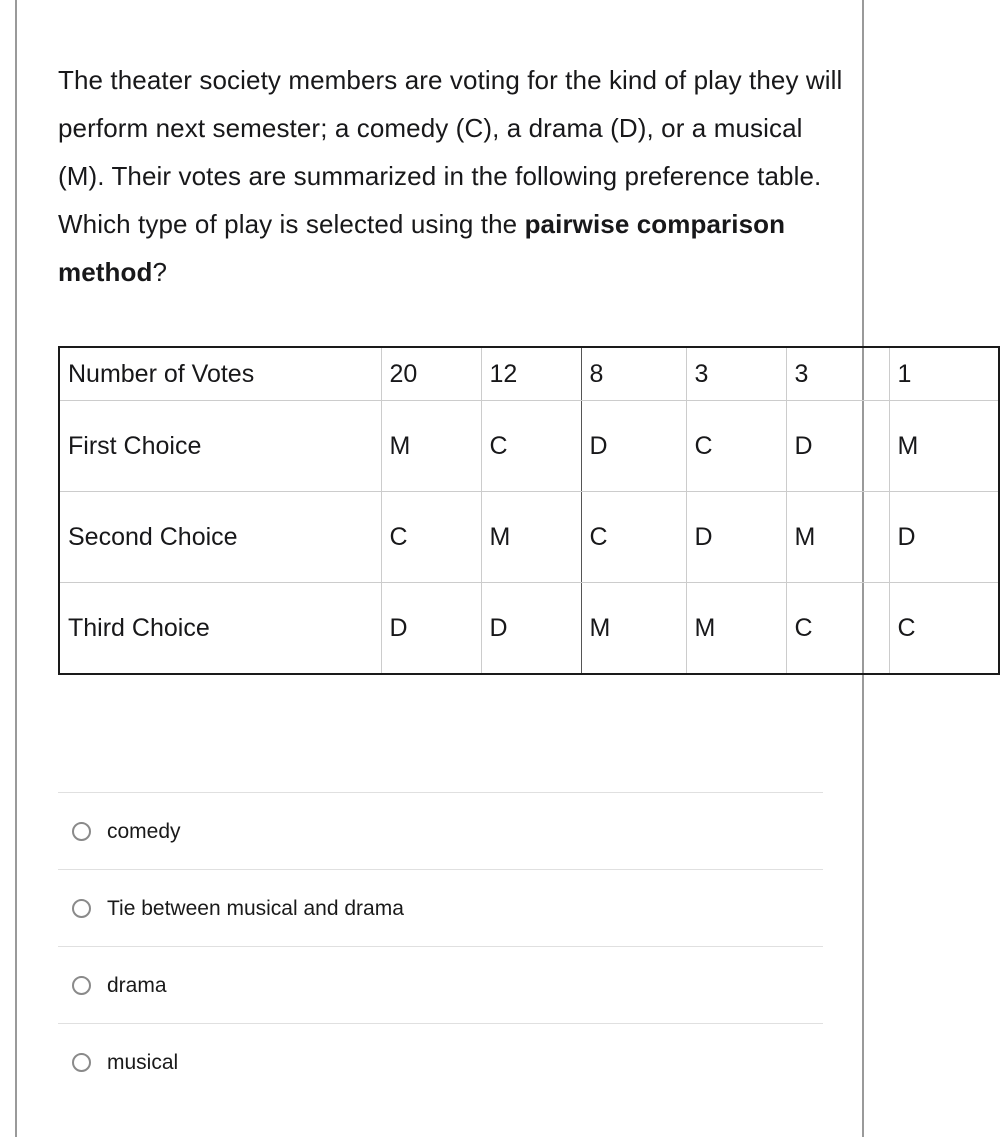 The width and height of the screenshot is (1004, 1137). Describe the element at coordinates (220, 628) in the screenshot. I see `row-label: Third Choice` at that location.